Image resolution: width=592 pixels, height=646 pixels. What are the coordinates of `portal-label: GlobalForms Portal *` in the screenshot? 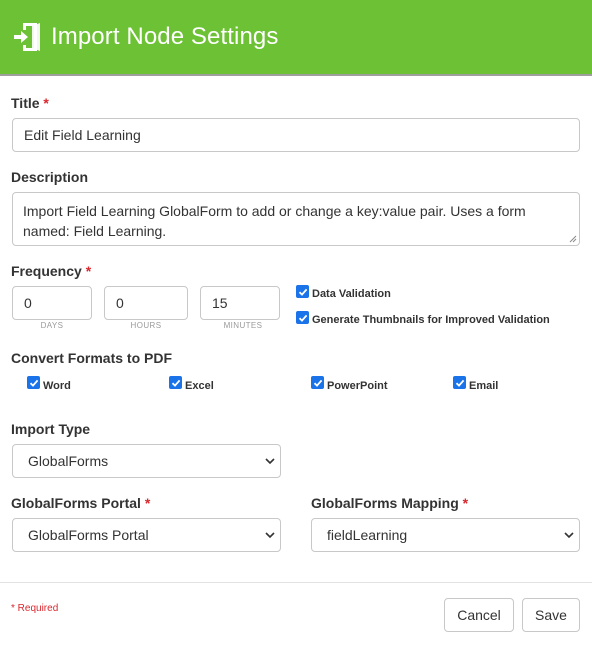 It's located at (80, 503).